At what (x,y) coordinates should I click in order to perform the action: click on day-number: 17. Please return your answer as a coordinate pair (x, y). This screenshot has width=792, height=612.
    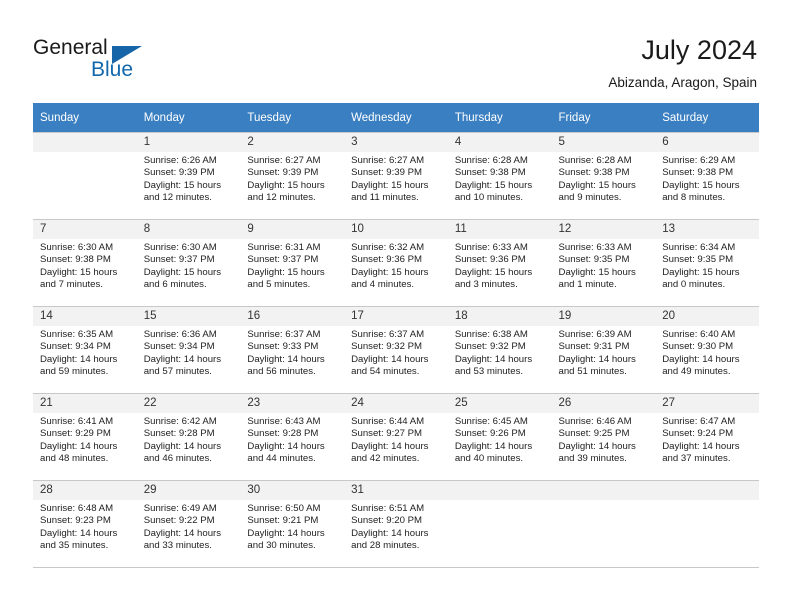
    Looking at the image, I should click on (396, 316).